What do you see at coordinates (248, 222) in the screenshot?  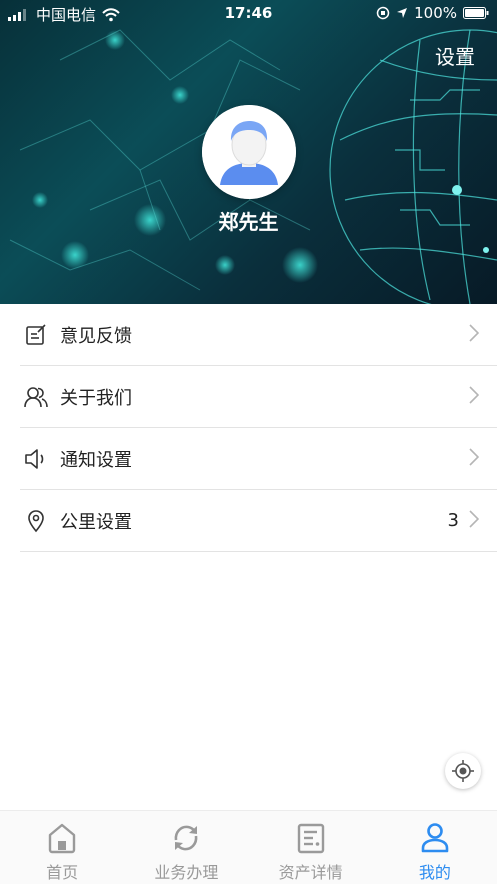 I see `username: 郑先生` at bounding box center [248, 222].